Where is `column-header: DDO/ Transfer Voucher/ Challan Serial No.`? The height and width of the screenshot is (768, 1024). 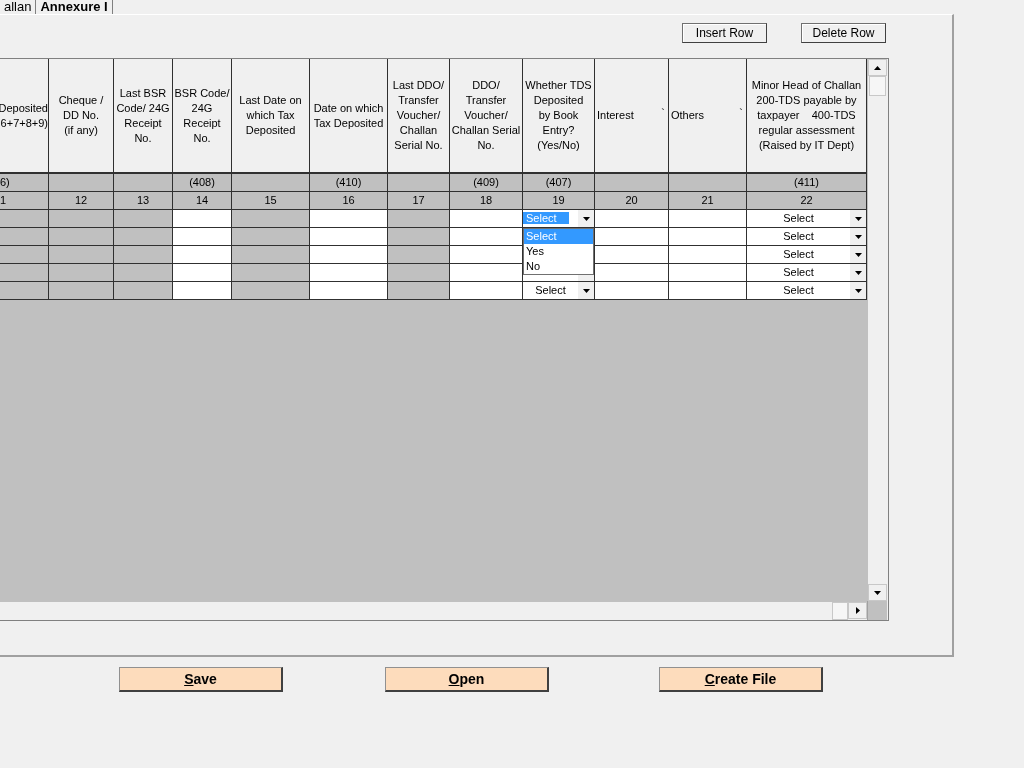
column-header: DDO/ Transfer Voucher/ Challan Serial No. is located at coordinates (486, 115).